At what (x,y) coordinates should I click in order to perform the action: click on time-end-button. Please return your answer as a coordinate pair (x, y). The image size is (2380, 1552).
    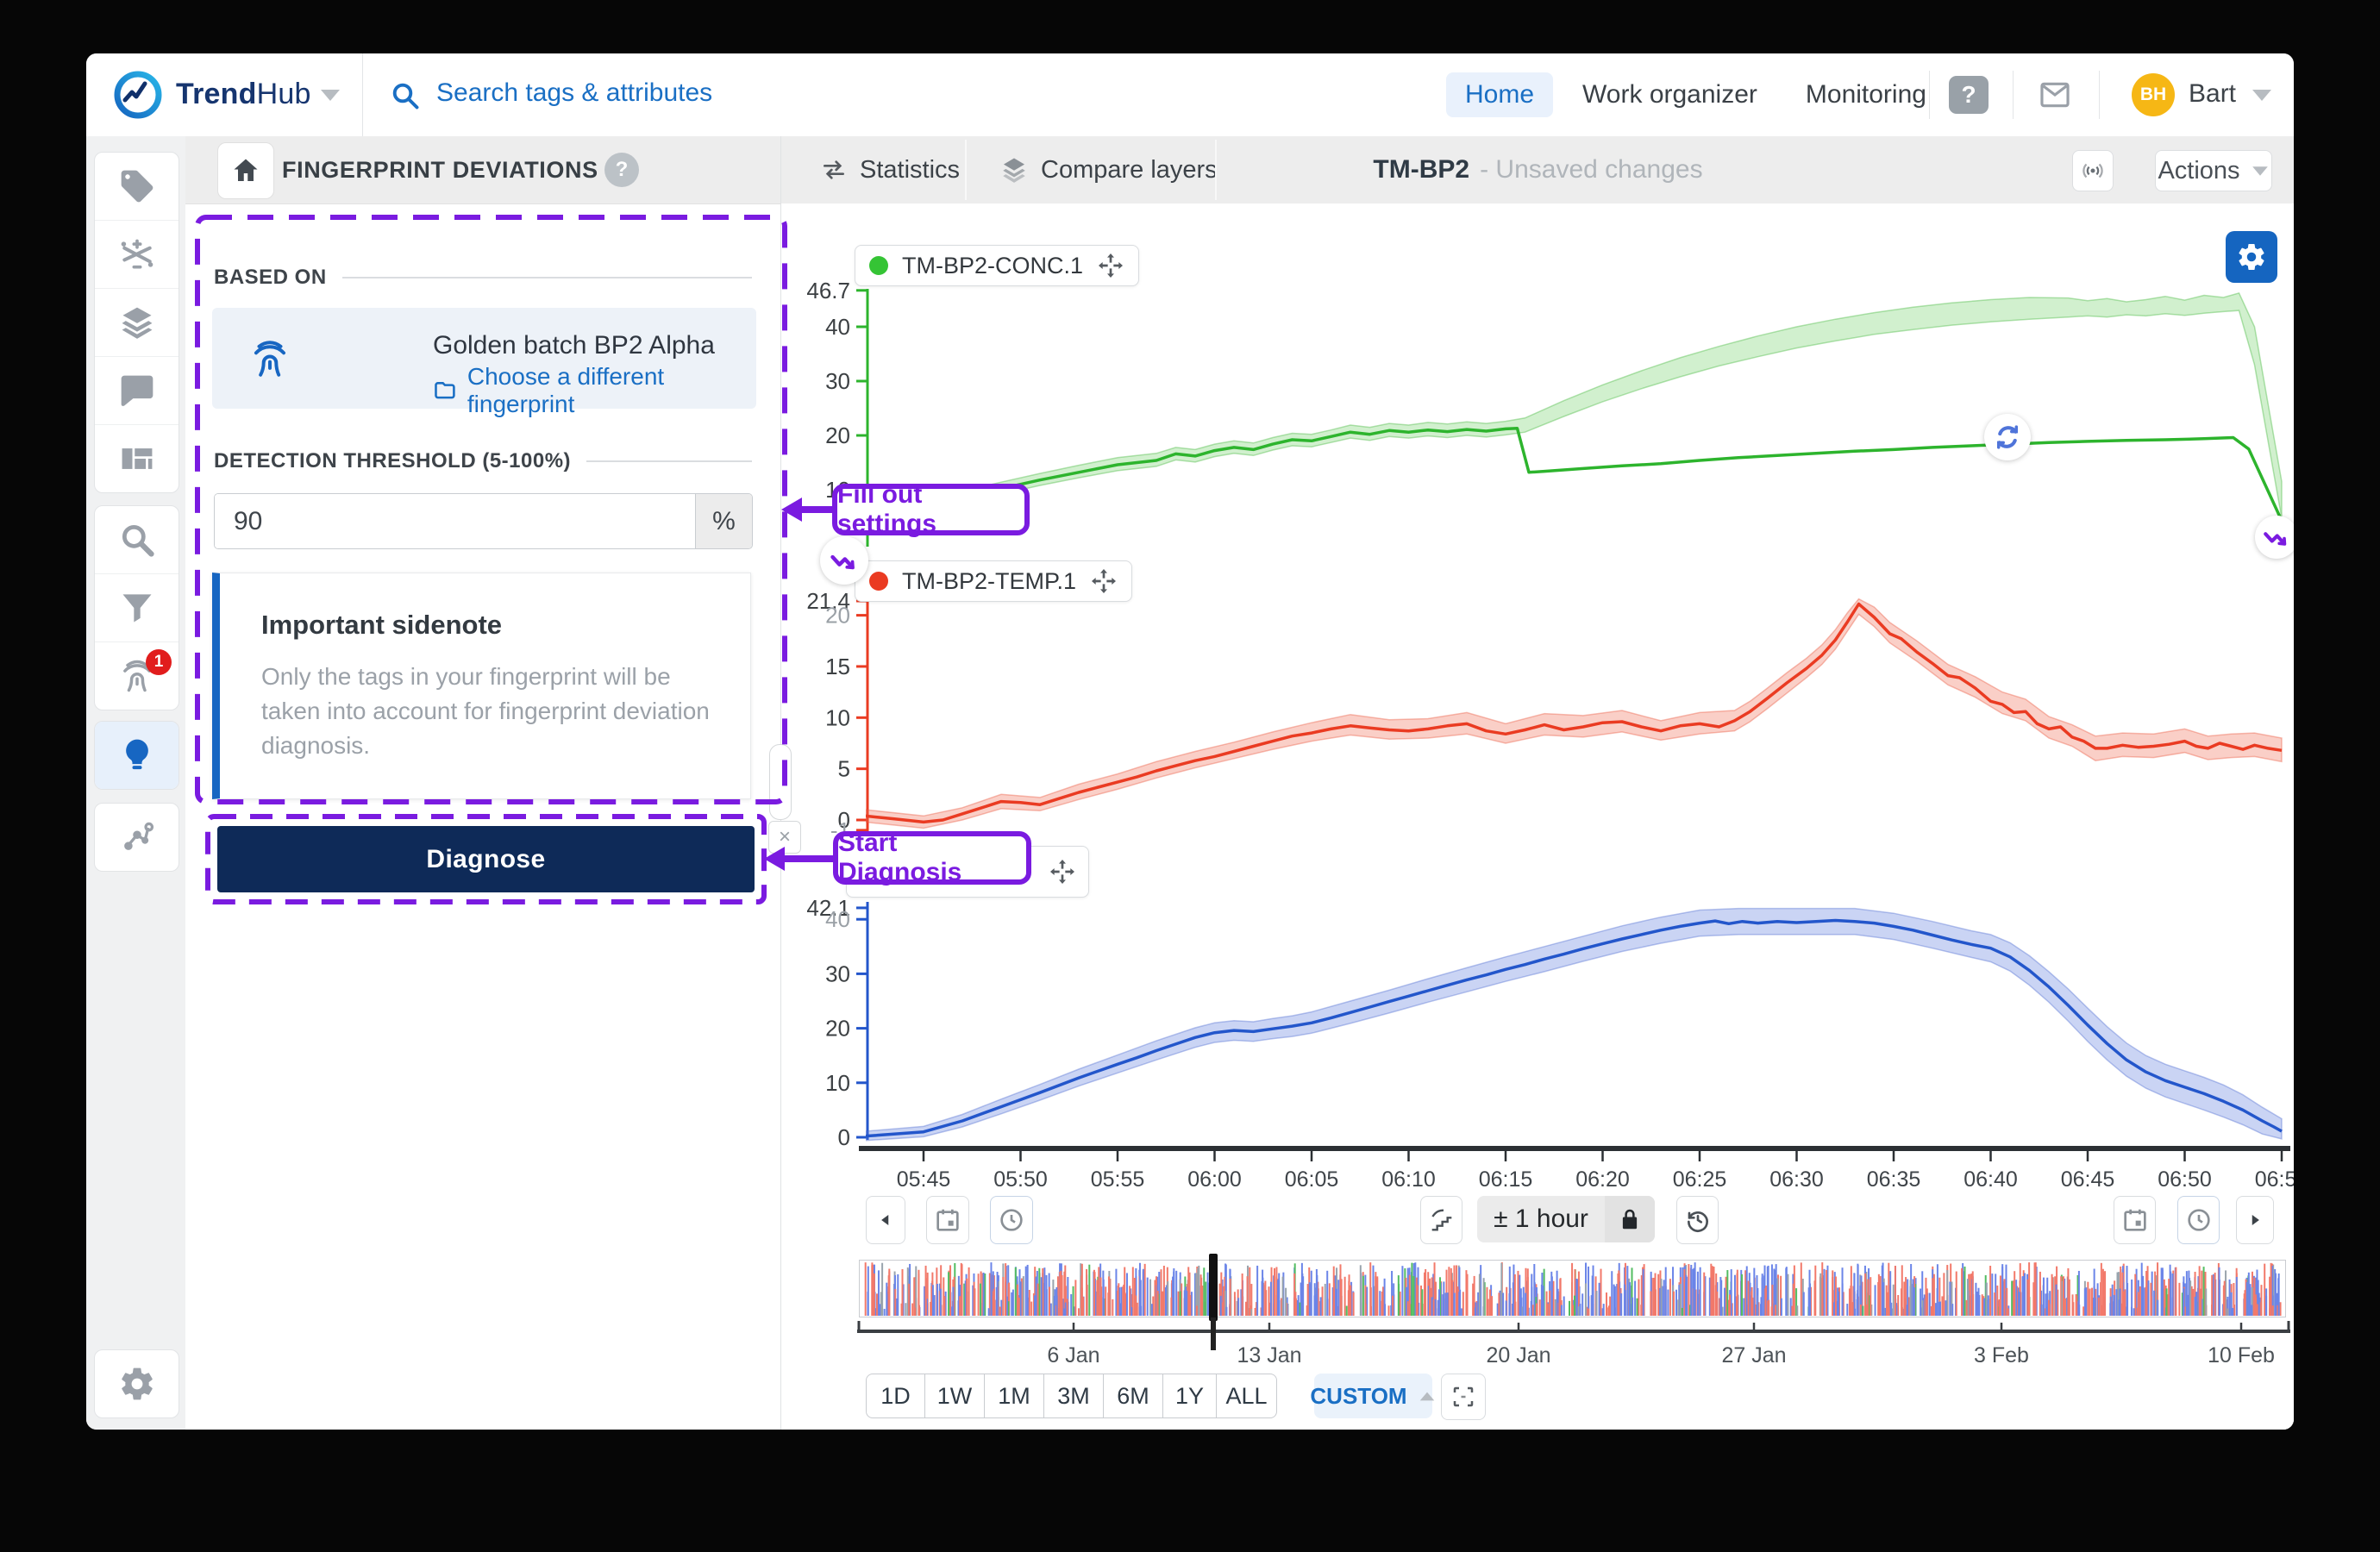
    Looking at the image, I should click on (2199, 1220).